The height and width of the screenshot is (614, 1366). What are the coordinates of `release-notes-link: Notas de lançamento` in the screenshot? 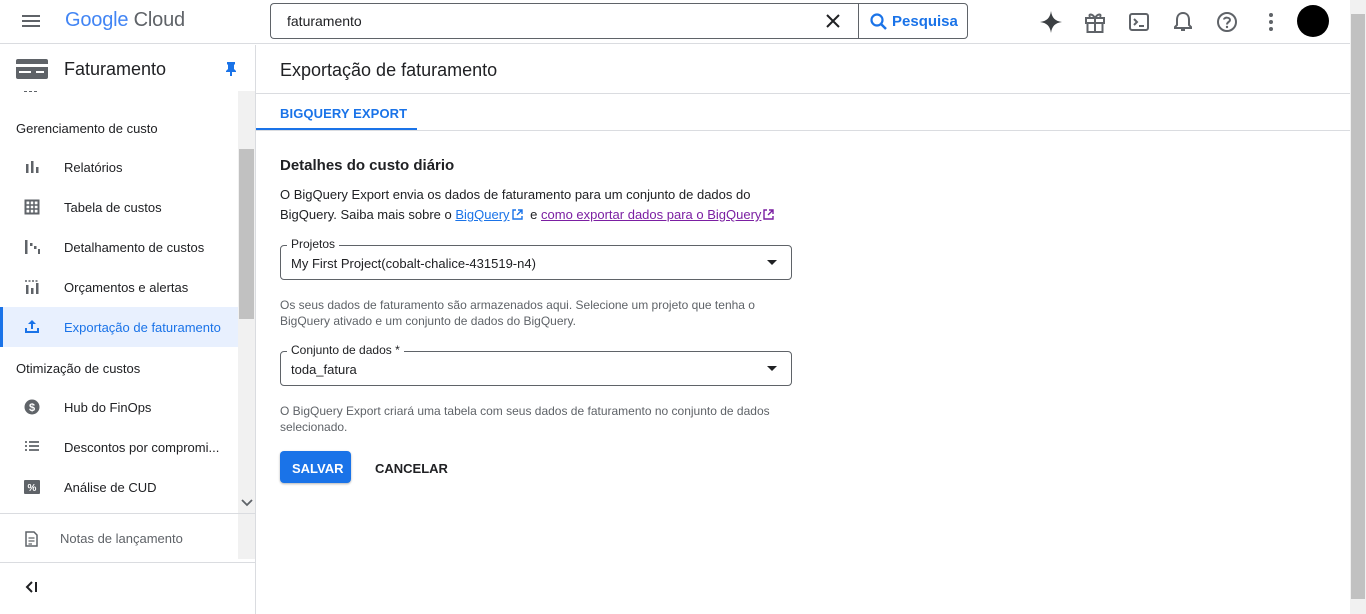 It's located at (127, 538).